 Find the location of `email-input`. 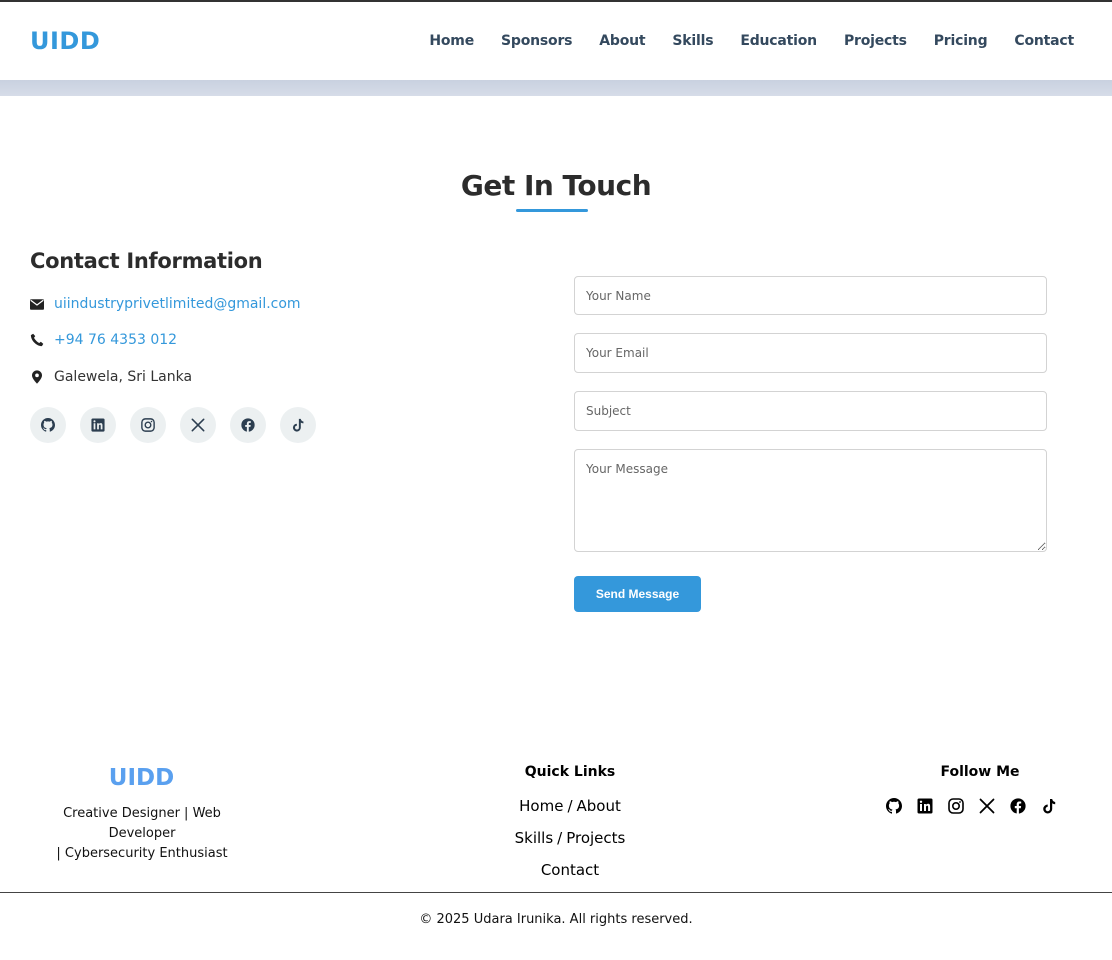

email-input is located at coordinates (810, 353).